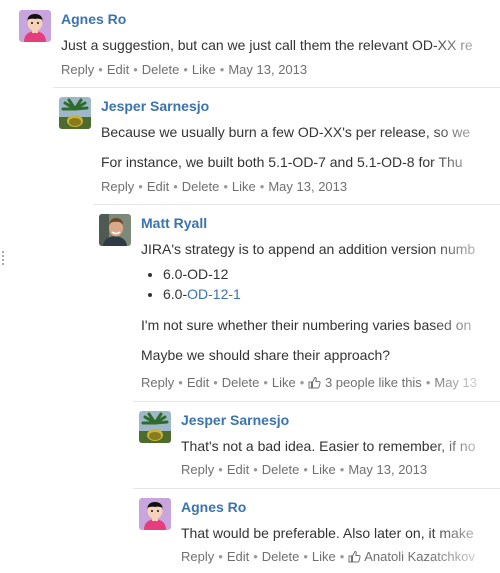 This screenshot has width=500, height=573. Describe the element at coordinates (5, 259) in the screenshot. I see `drag-handle-icon` at that location.